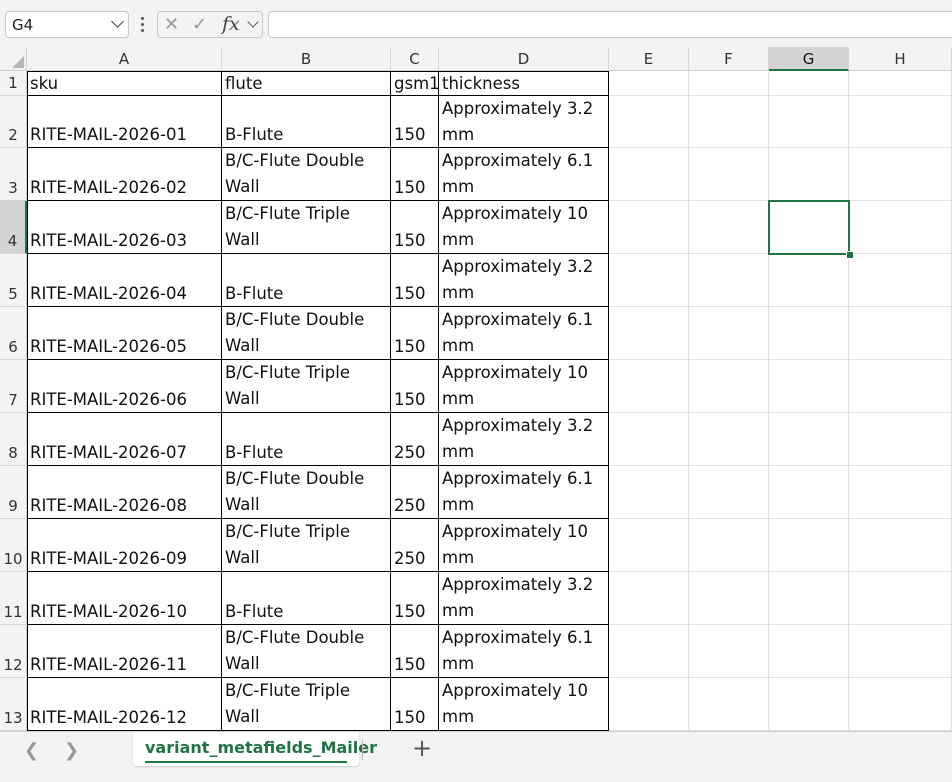  Describe the element at coordinates (124, 227) in the screenshot. I see `cell-sku: RITE-MAIL-2026-03` at that location.